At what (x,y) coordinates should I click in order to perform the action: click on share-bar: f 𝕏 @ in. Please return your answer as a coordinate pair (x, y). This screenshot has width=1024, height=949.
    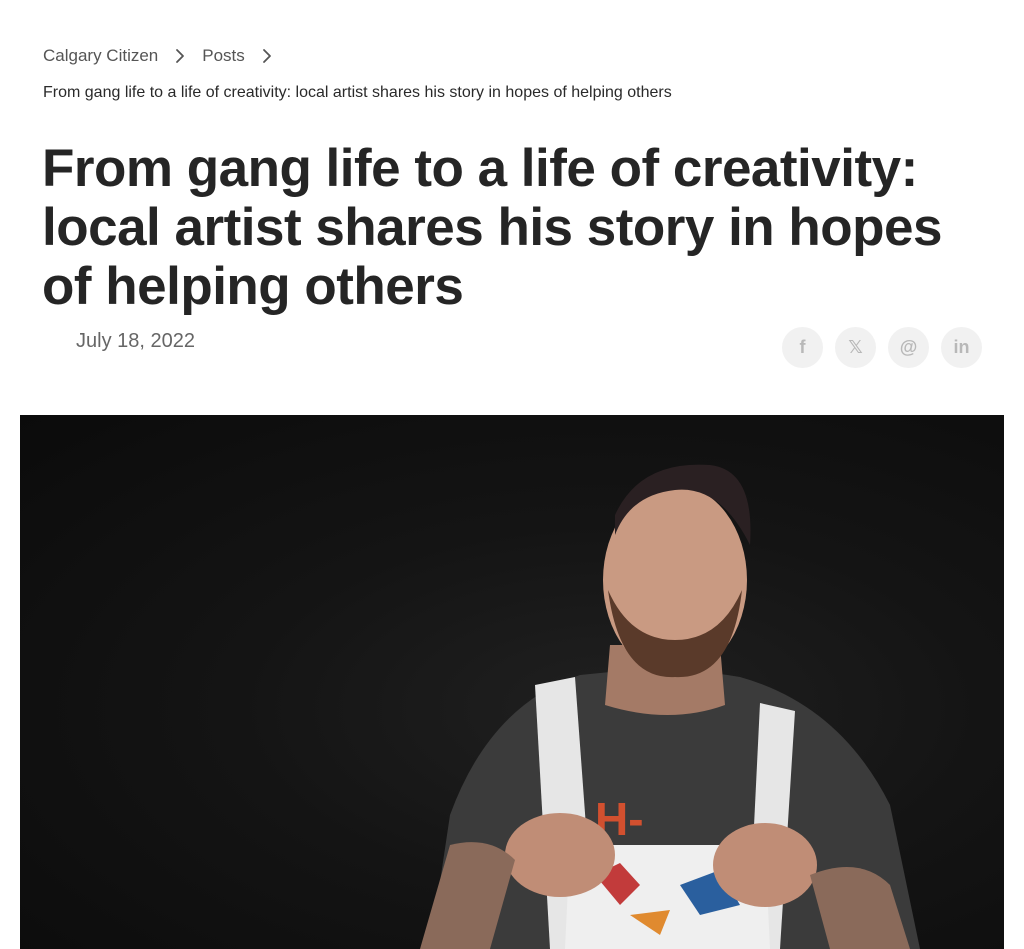
    Looking at the image, I should click on (882, 347).